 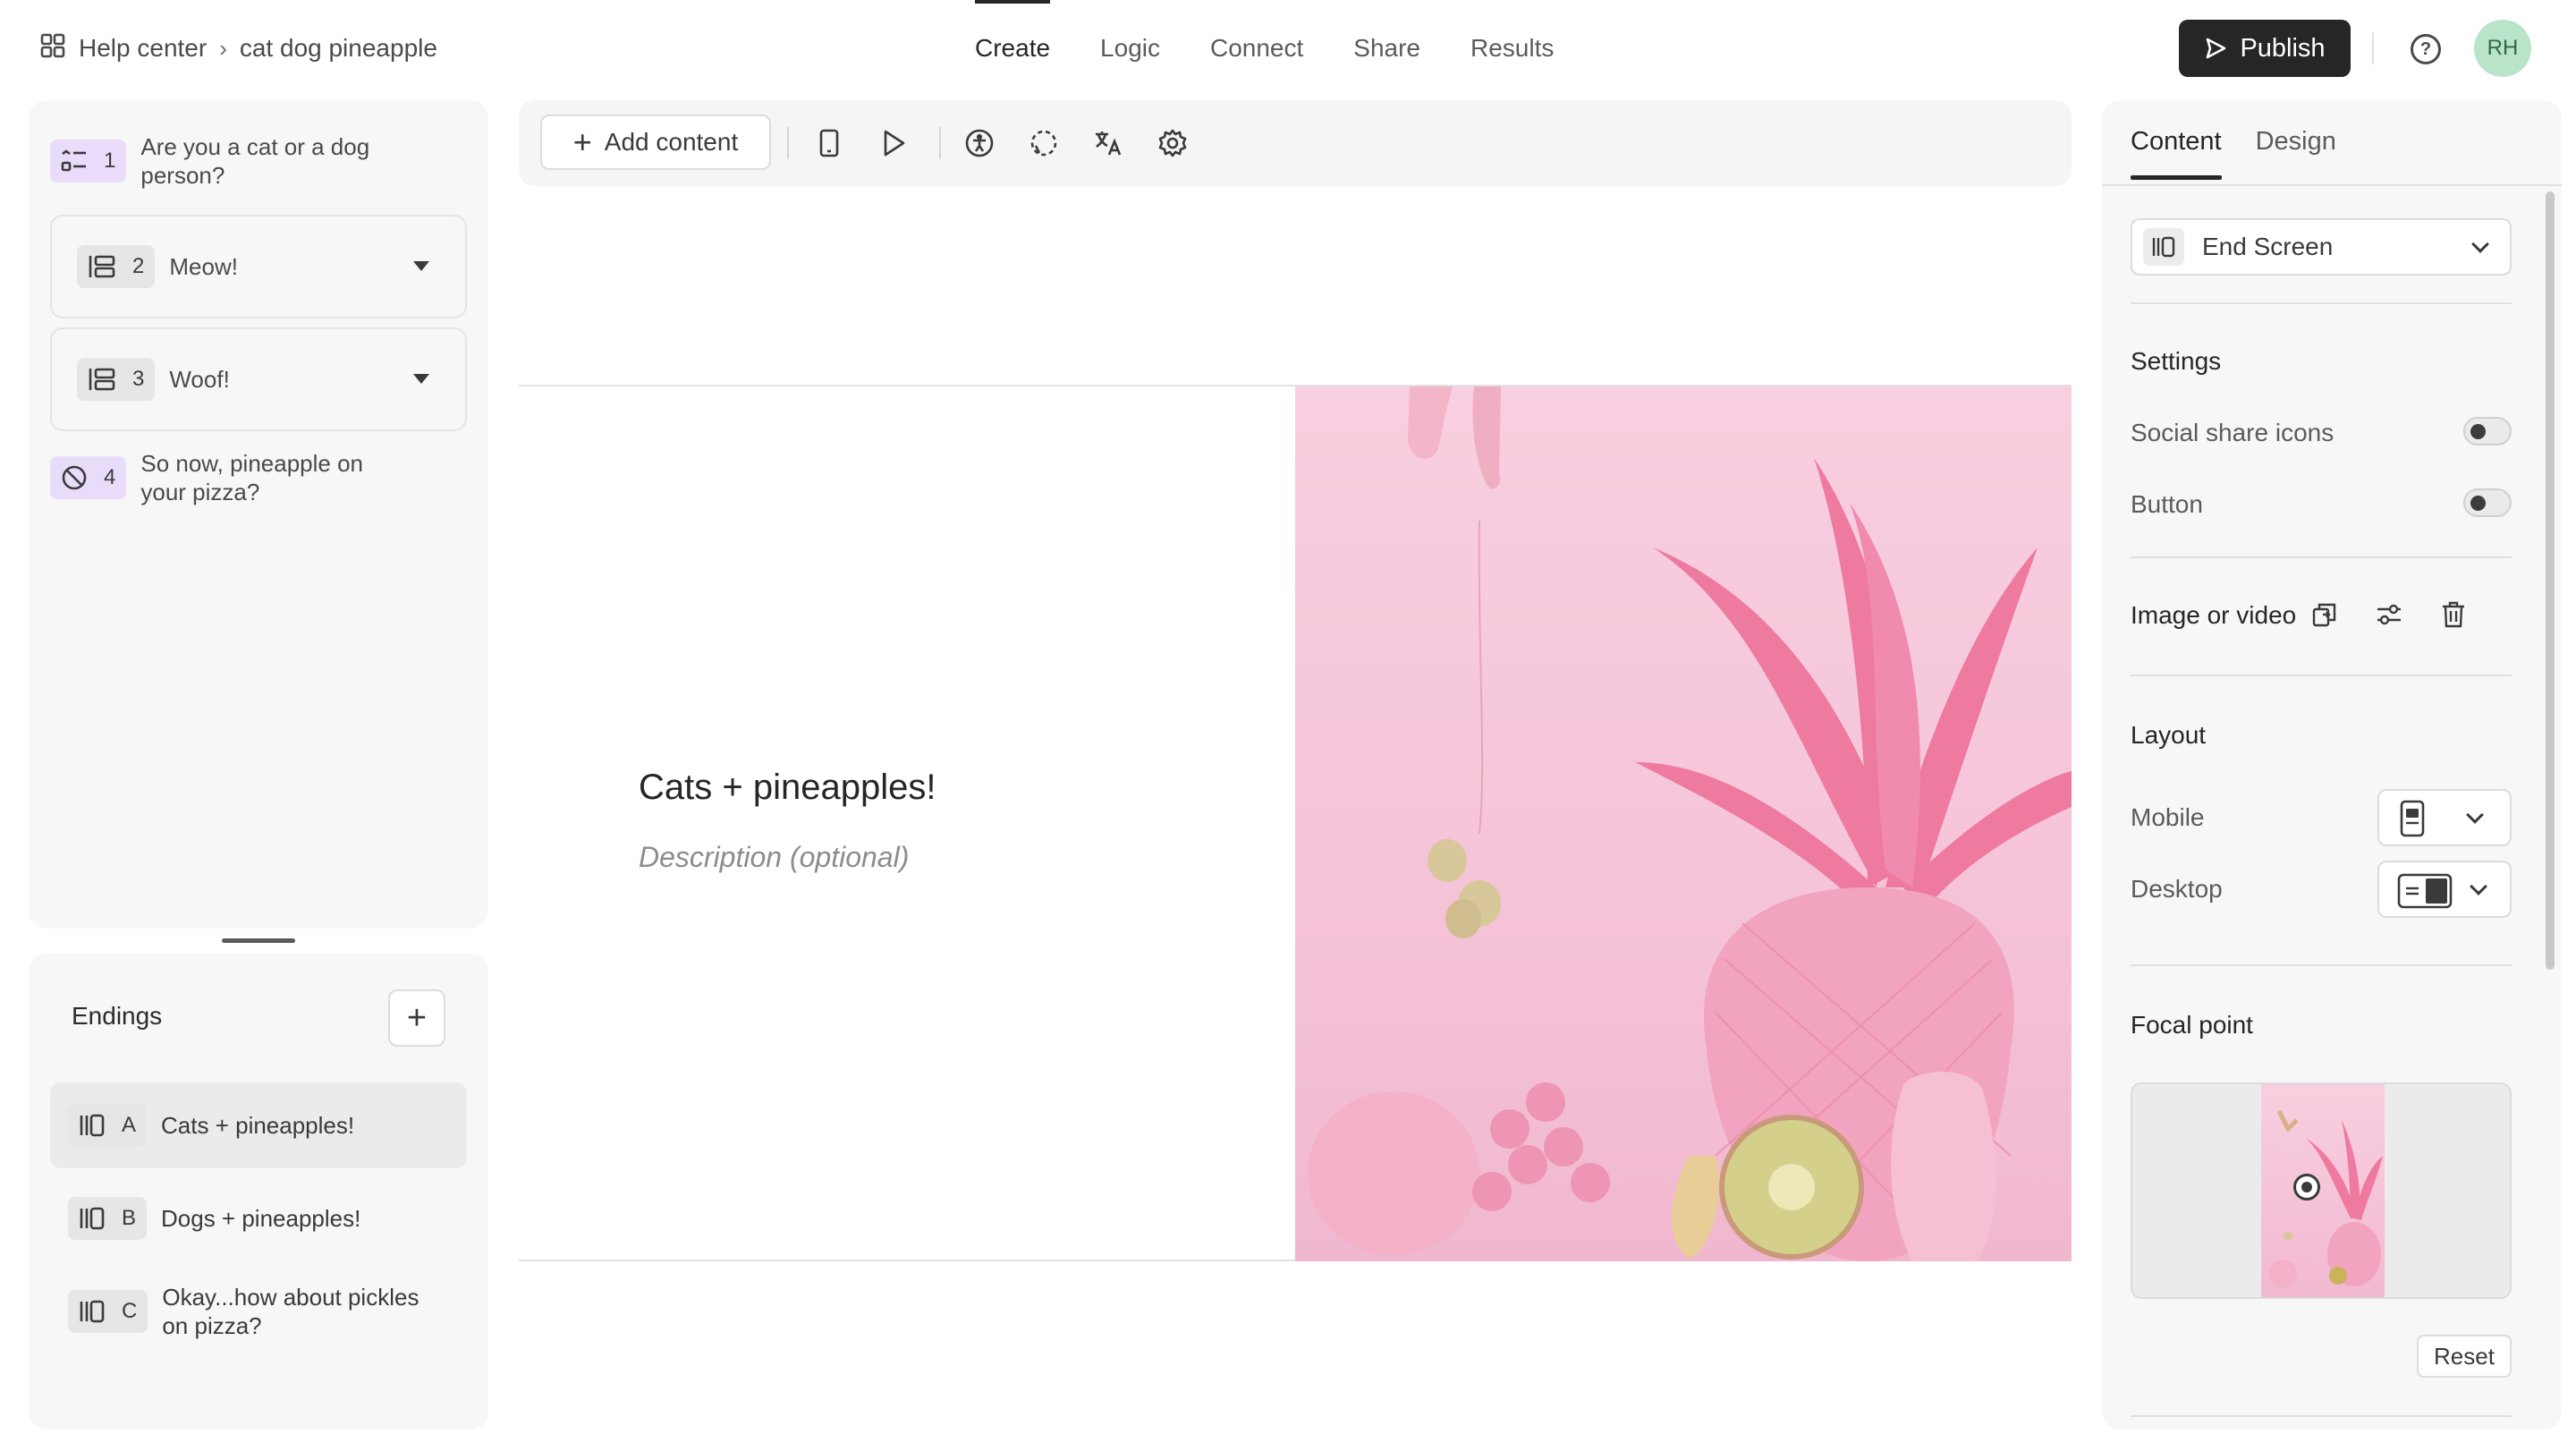 What do you see at coordinates (2453, 615) in the screenshot?
I see `trash-icon` at bounding box center [2453, 615].